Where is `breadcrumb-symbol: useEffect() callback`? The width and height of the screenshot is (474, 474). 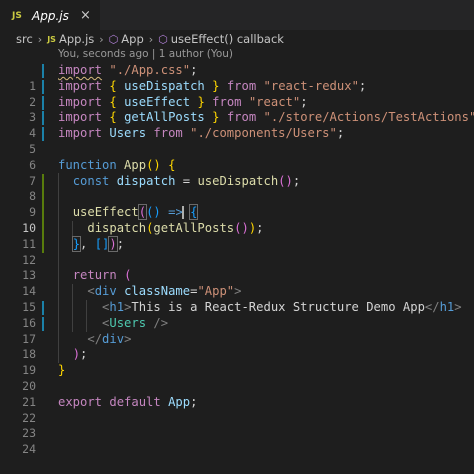 breadcrumb-symbol: useEffect() callback is located at coordinates (227, 39).